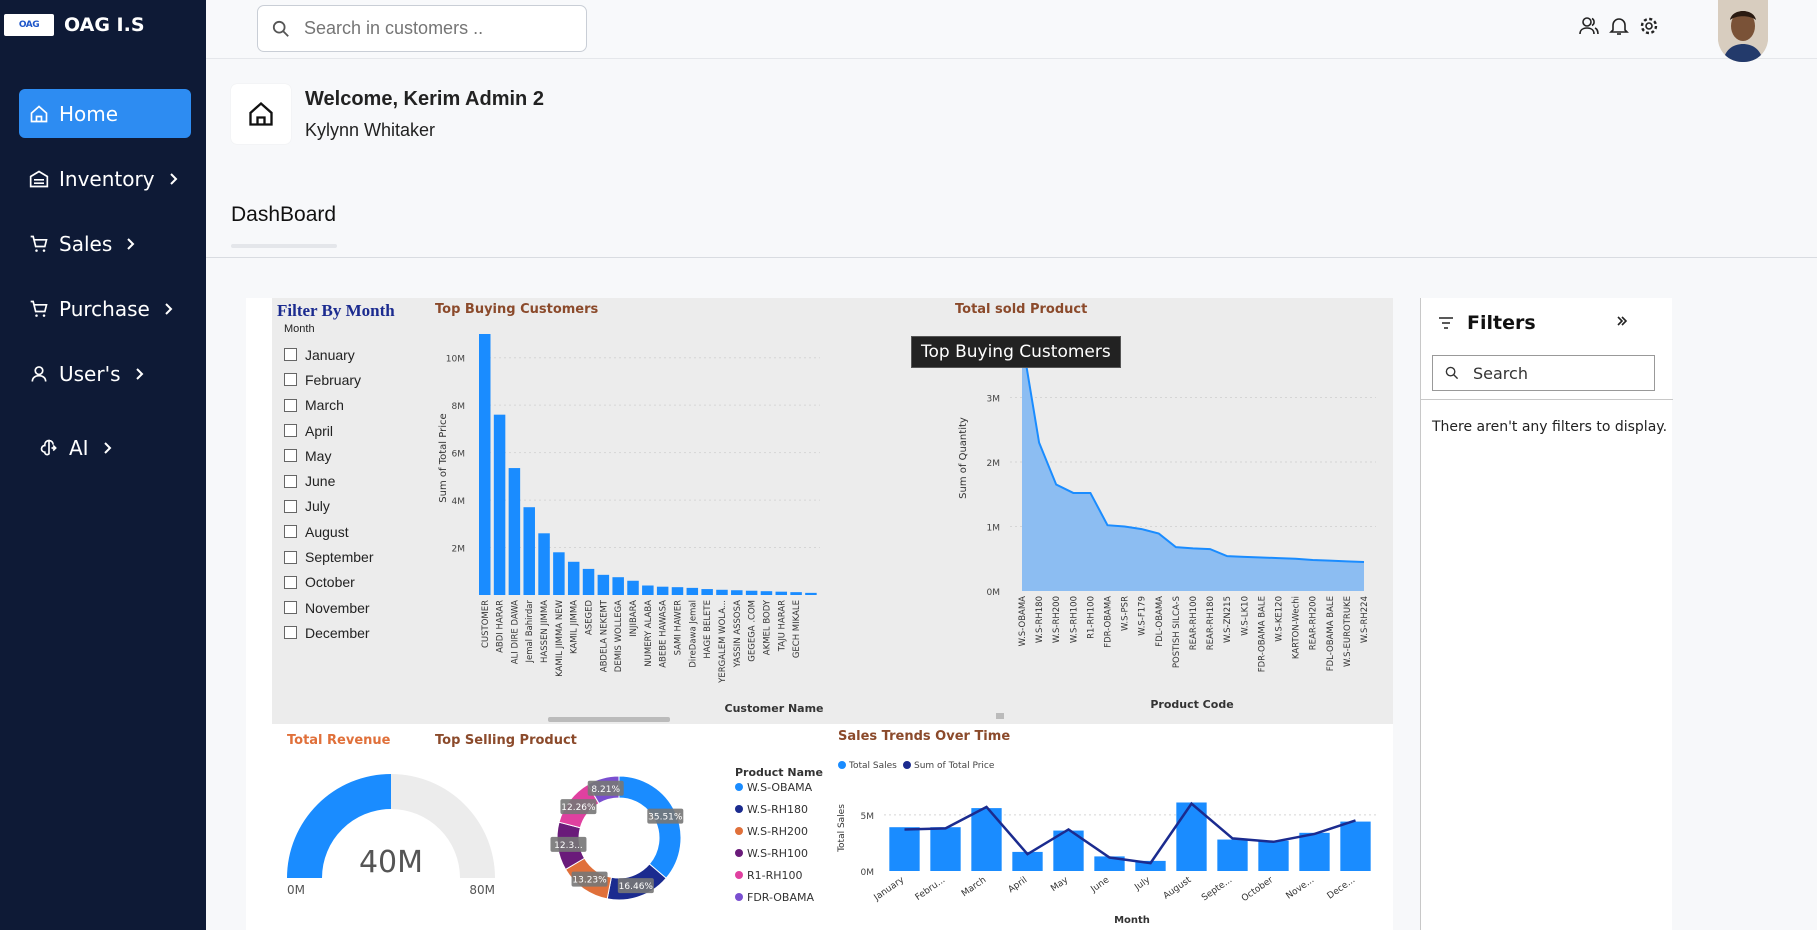 The width and height of the screenshot is (1817, 930). Describe the element at coordinates (777, 853) in the screenshot. I see `legend-label: W.S-RH100` at that location.